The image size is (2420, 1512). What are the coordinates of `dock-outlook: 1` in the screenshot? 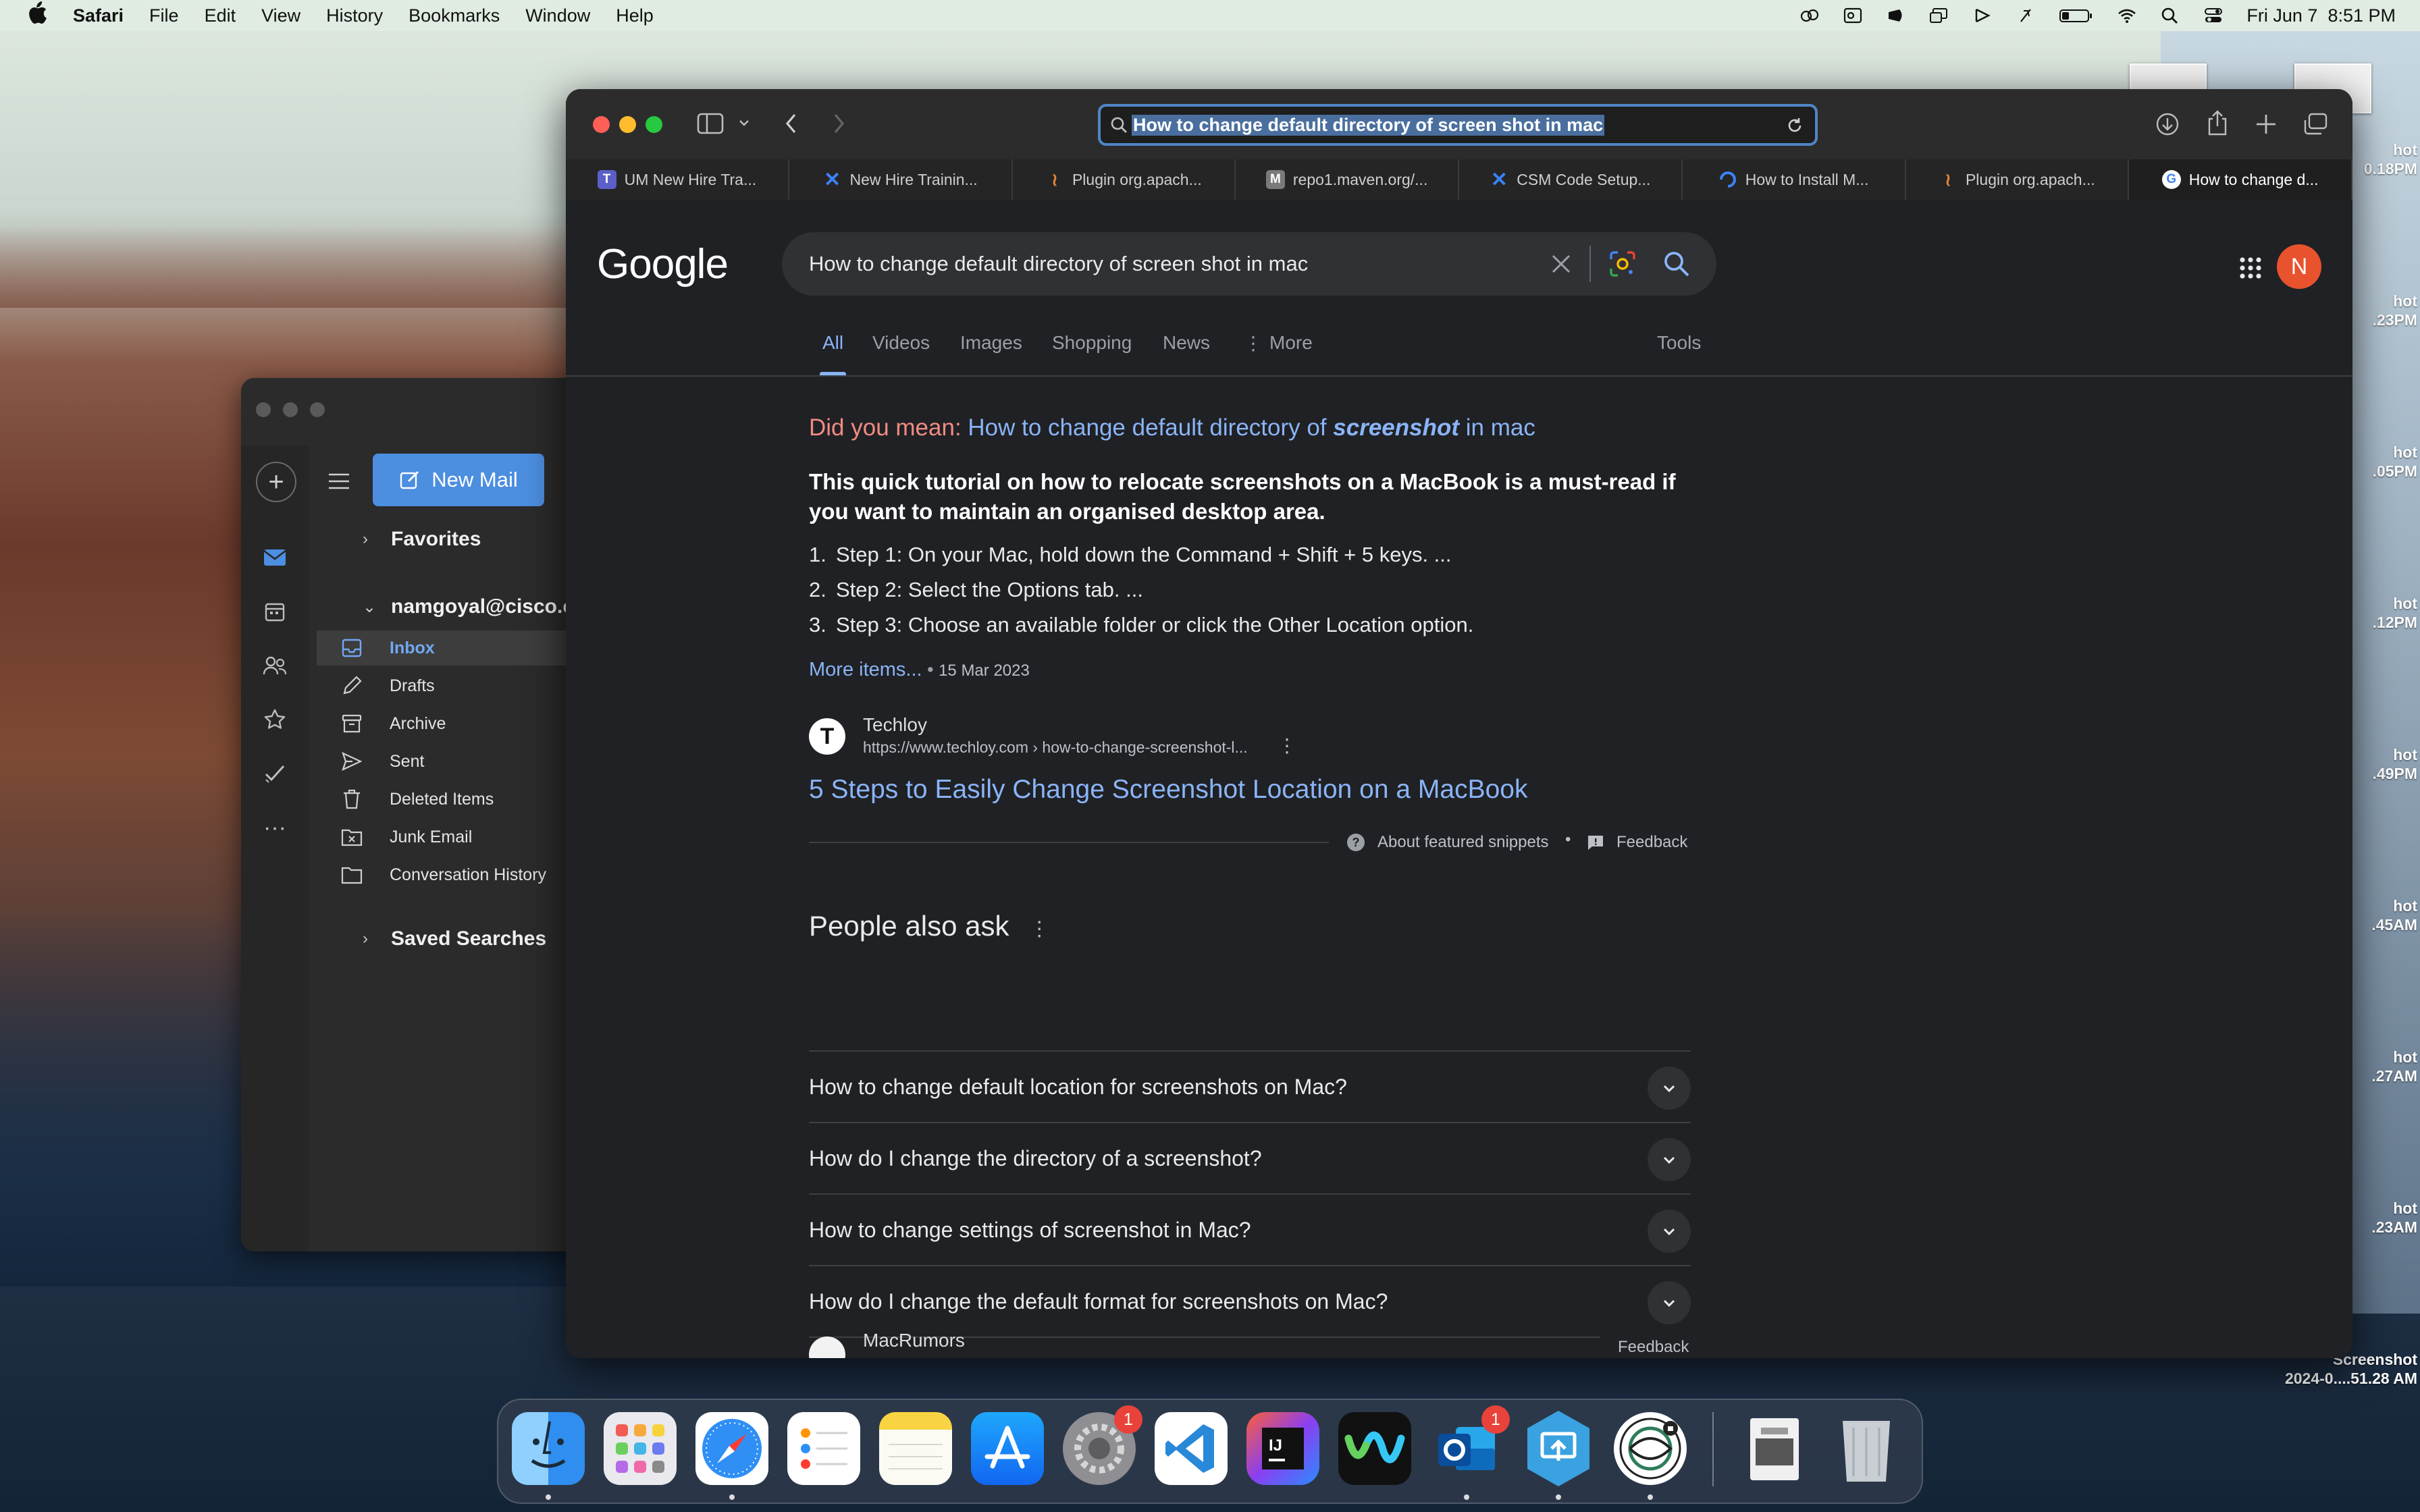 It's located at (1470, 1452).